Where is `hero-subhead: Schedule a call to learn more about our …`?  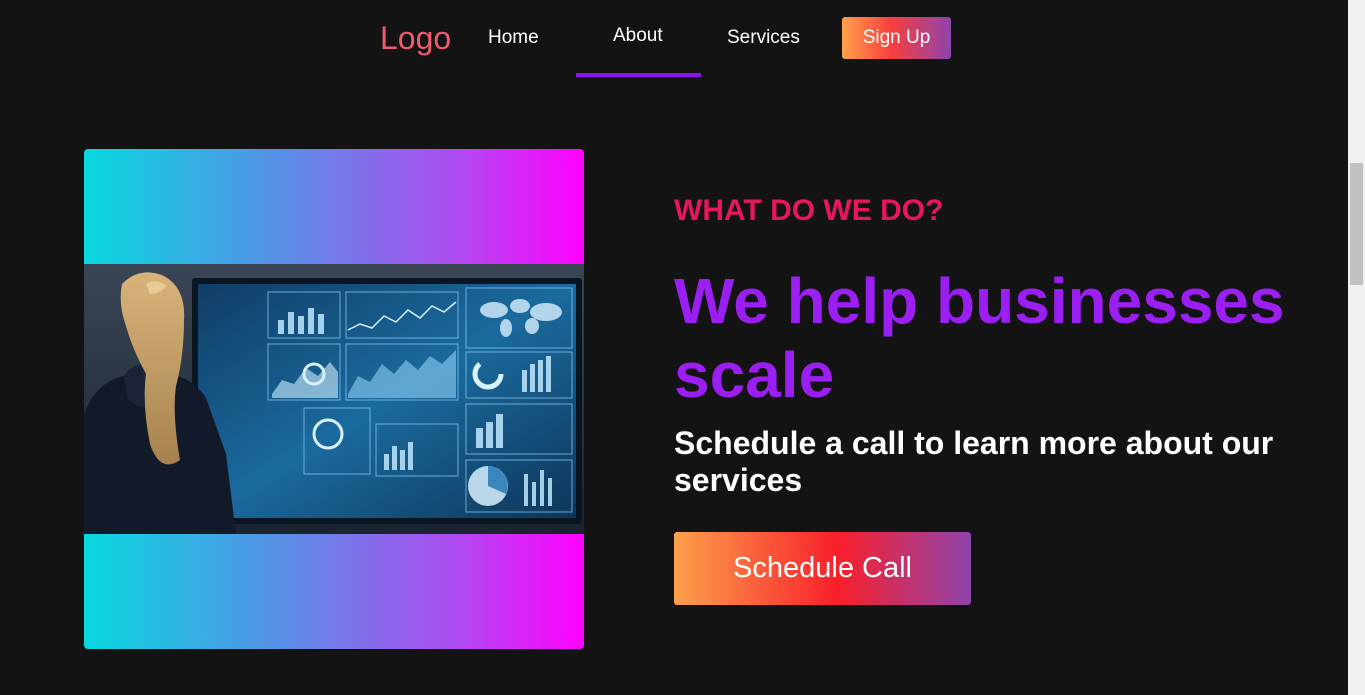 hero-subhead: Schedule a call to learn more about our … is located at coordinates (974, 461).